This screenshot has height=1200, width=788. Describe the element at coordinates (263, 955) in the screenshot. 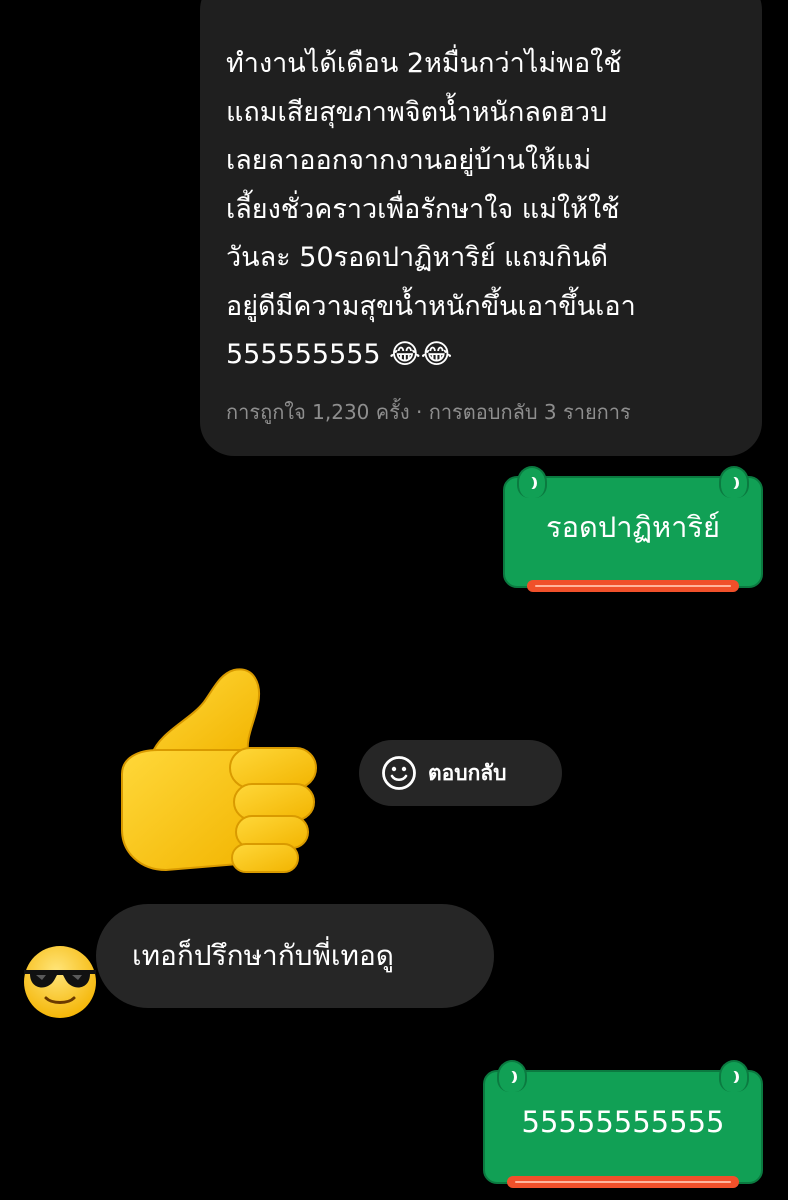

I see `incoming-message-text: เทอก็ปรึกษากับพี่เทอดู` at that location.